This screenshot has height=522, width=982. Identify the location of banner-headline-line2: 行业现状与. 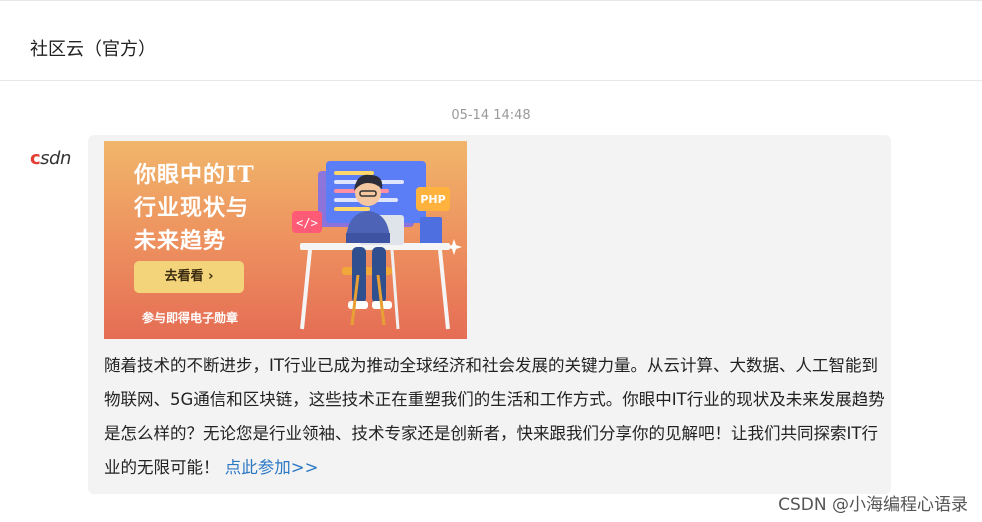
(192, 208).